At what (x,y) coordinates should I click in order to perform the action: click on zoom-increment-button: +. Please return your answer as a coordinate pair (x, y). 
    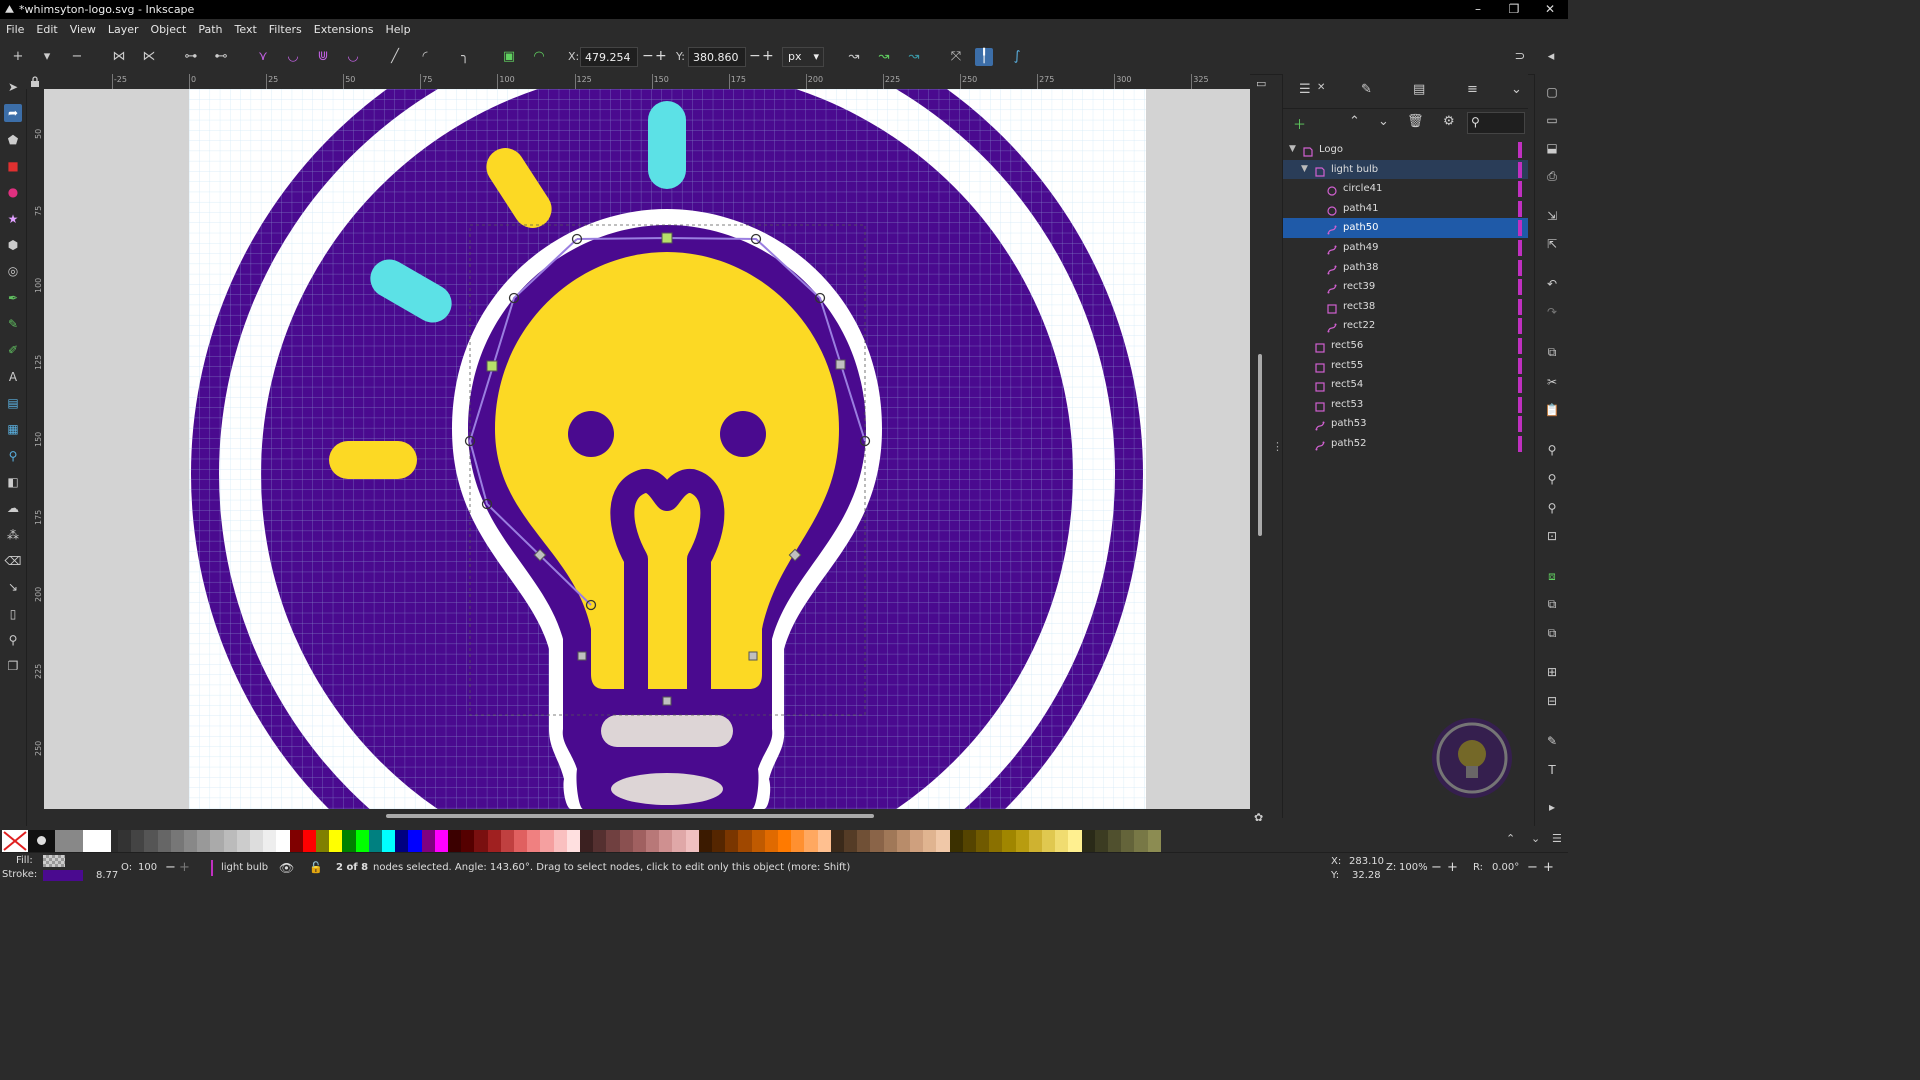
    Looking at the image, I should click on (1452, 867).